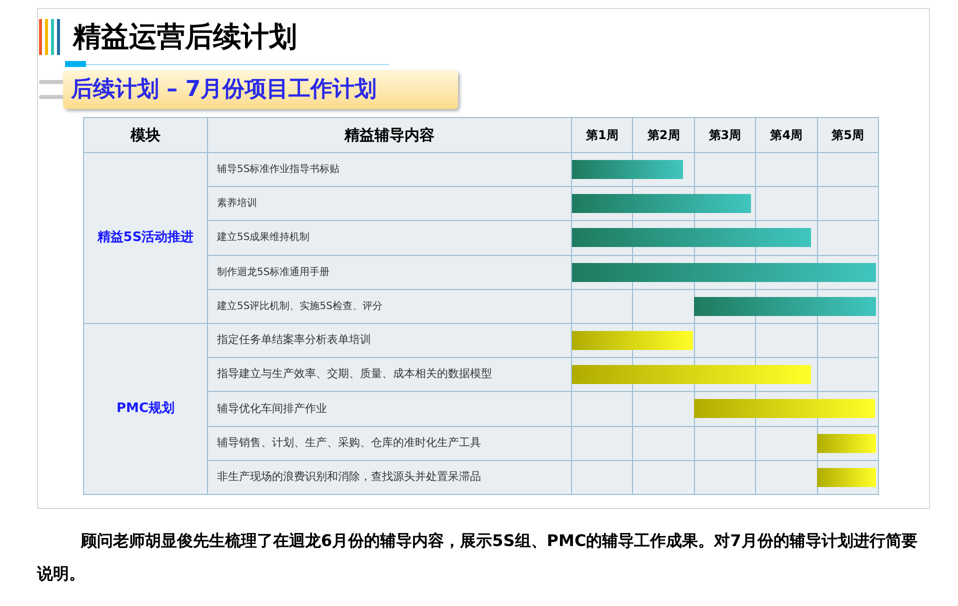  What do you see at coordinates (146, 135) in the screenshot?
I see `column-header: 模块` at bounding box center [146, 135].